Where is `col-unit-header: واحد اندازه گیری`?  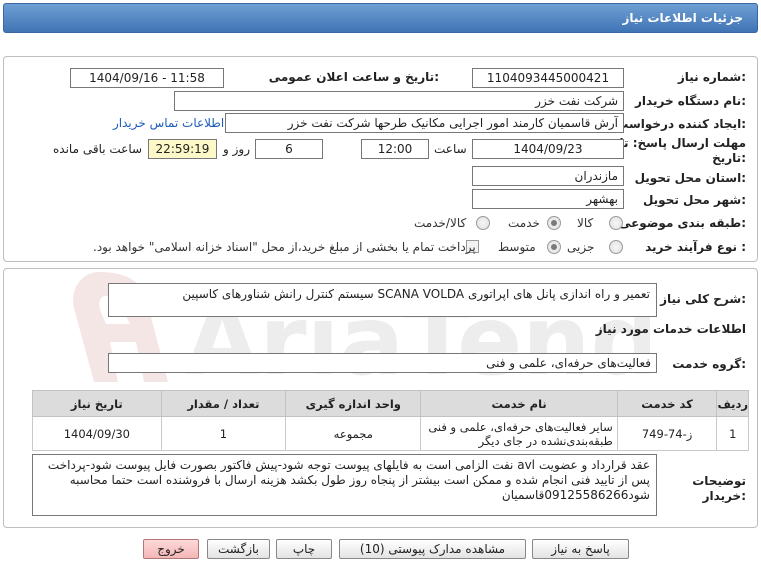 col-unit-header: واحد اندازه گیری is located at coordinates (353, 403).